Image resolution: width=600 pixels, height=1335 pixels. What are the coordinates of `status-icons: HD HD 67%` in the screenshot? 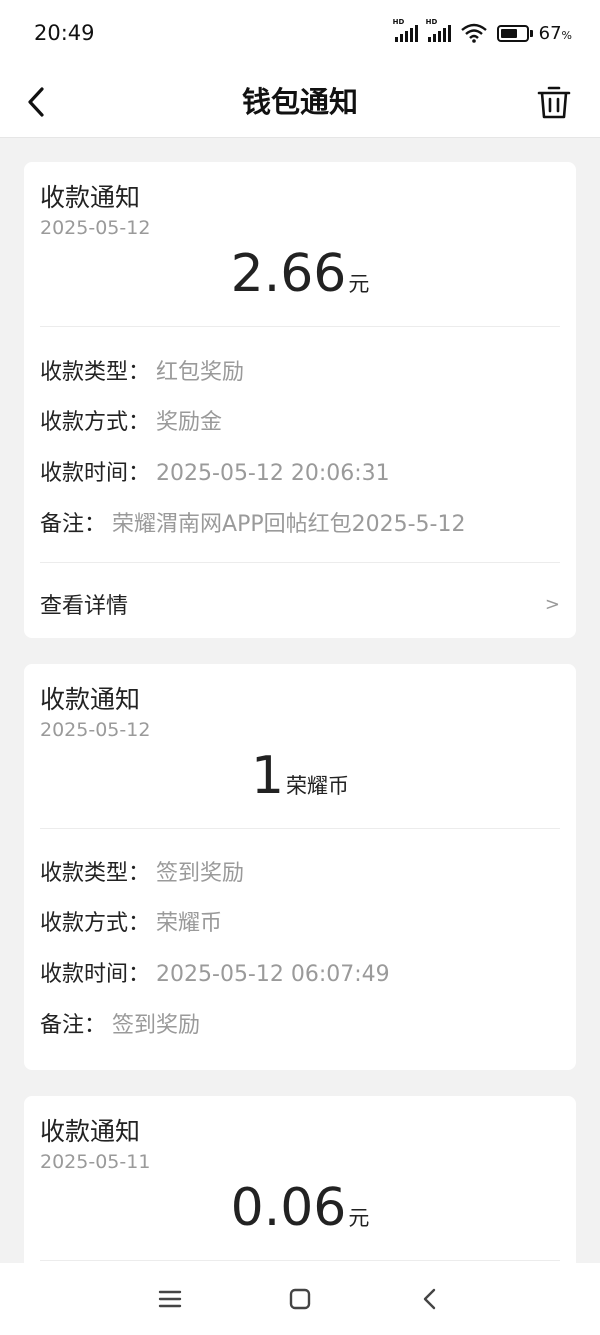 It's located at (482, 31).